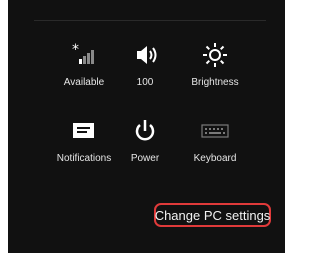  What do you see at coordinates (215, 131) in the screenshot?
I see `keyboard-icon` at bounding box center [215, 131].